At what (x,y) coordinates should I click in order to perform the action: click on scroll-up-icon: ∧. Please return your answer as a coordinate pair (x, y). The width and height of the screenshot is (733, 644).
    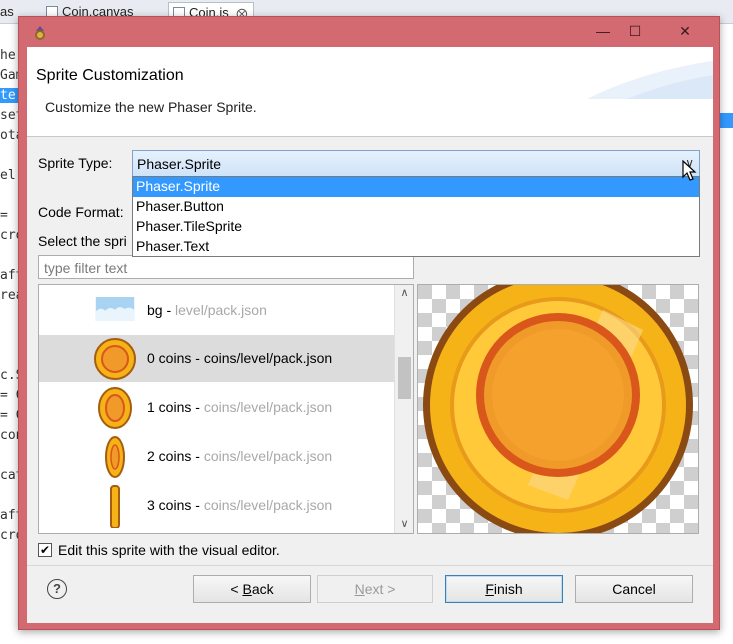
    Looking at the image, I should click on (404, 293).